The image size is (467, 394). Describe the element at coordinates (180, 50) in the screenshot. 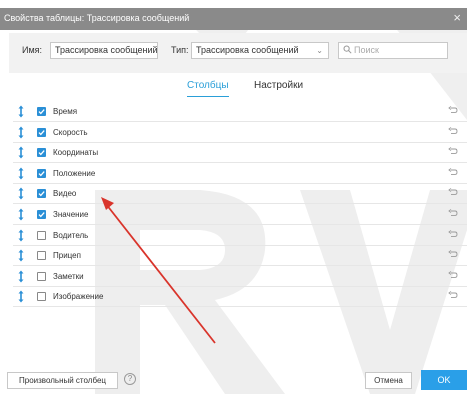

I see `type-label: Тип:` at that location.